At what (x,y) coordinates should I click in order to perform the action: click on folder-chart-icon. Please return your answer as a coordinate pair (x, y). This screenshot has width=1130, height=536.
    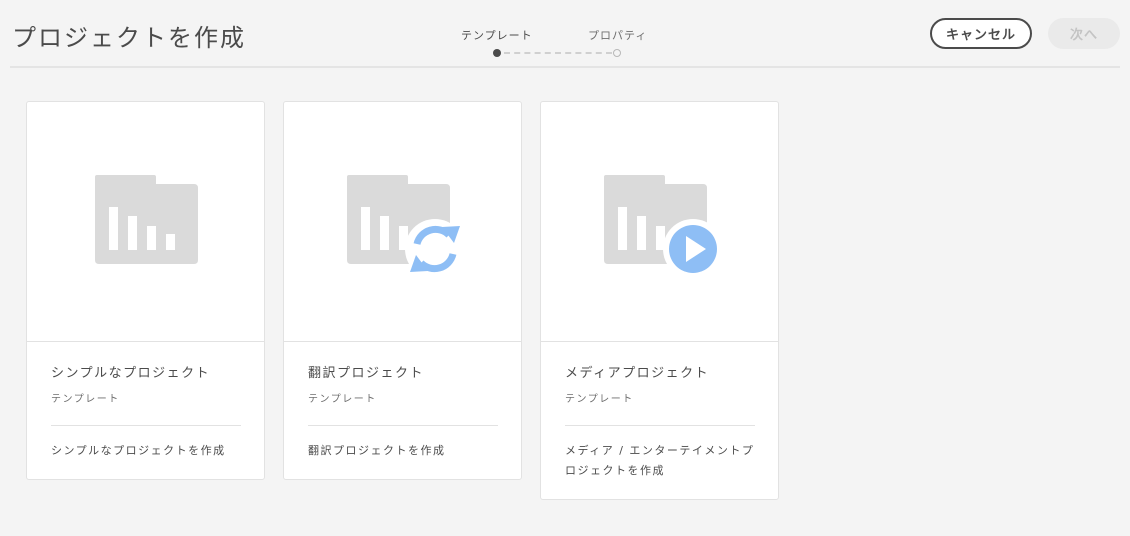
    Looking at the image, I should click on (146, 219).